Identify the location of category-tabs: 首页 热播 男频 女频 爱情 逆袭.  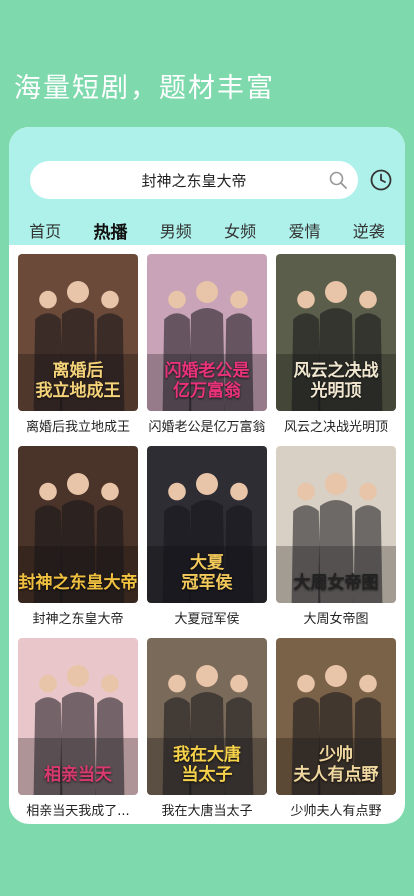
(207, 230).